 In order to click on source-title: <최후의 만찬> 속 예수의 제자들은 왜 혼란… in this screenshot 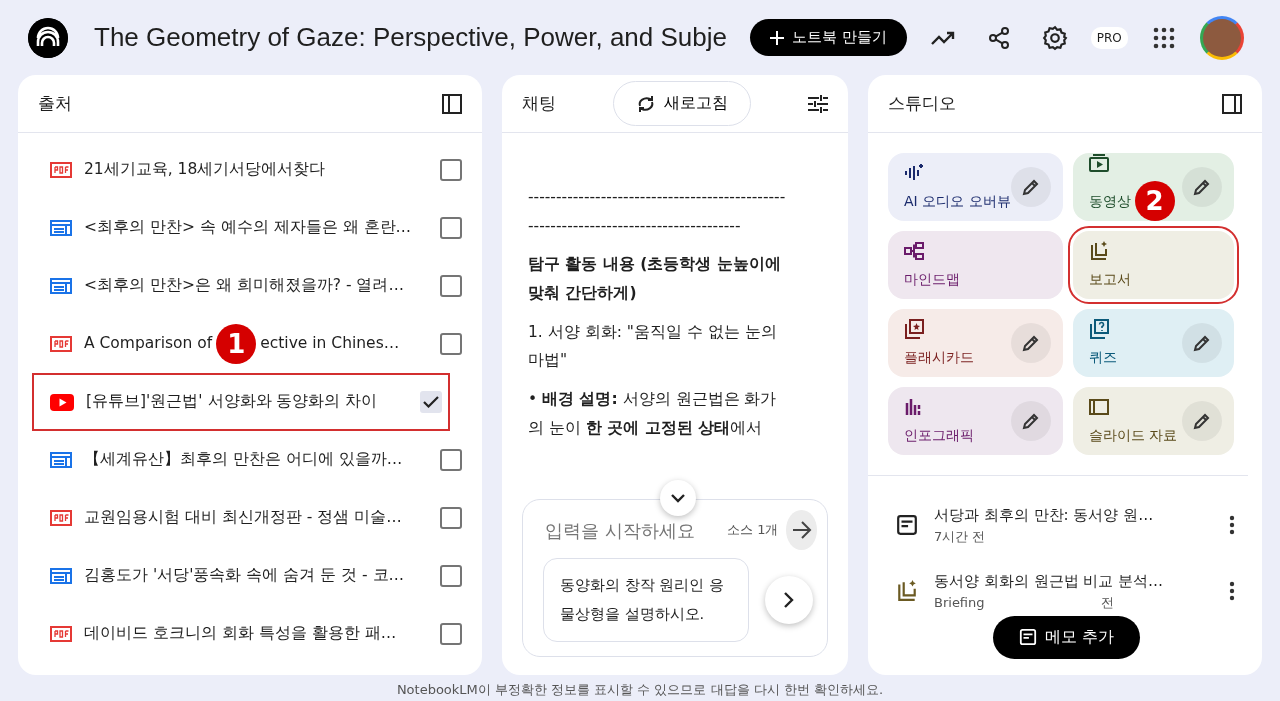, I will do `click(248, 228)`.